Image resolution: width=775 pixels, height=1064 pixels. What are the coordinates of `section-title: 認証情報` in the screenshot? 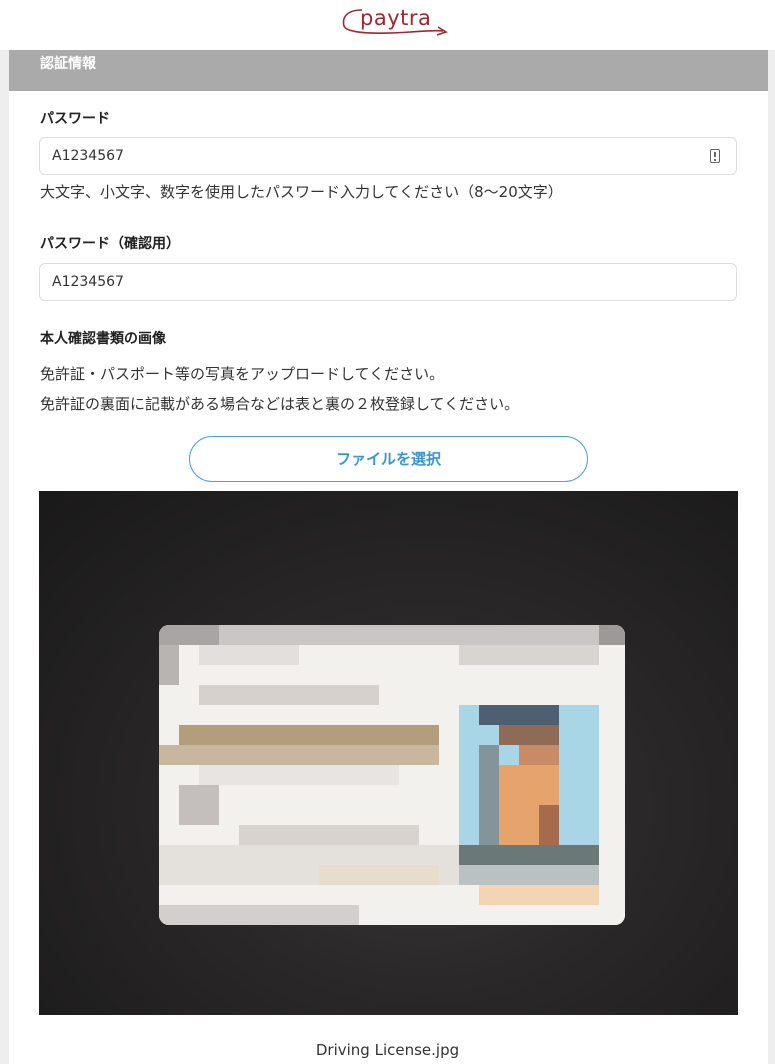 It's located at (68, 64).